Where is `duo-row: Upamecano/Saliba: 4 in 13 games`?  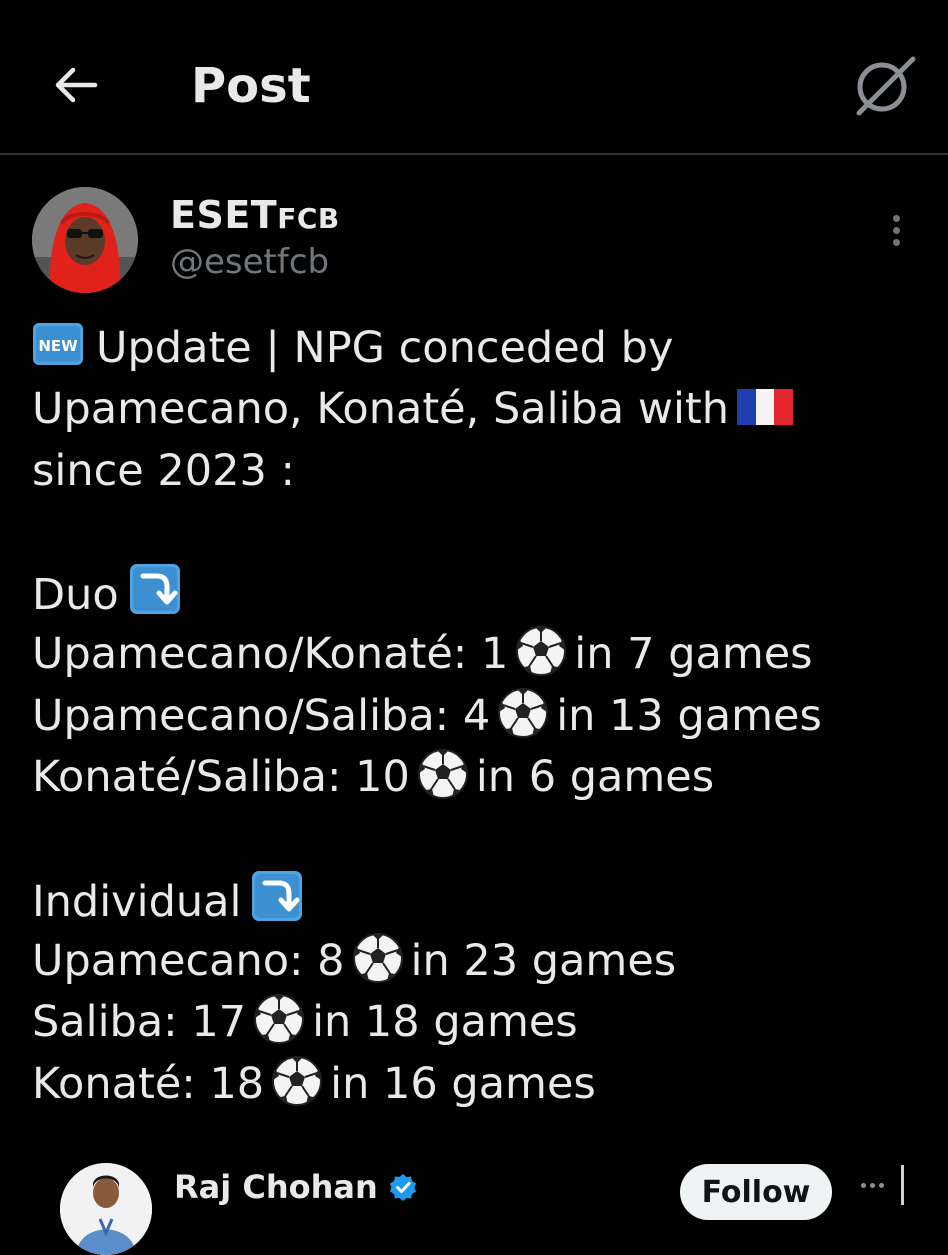 duo-row: Upamecano/Saliba: 4 in 13 games is located at coordinates (477, 716).